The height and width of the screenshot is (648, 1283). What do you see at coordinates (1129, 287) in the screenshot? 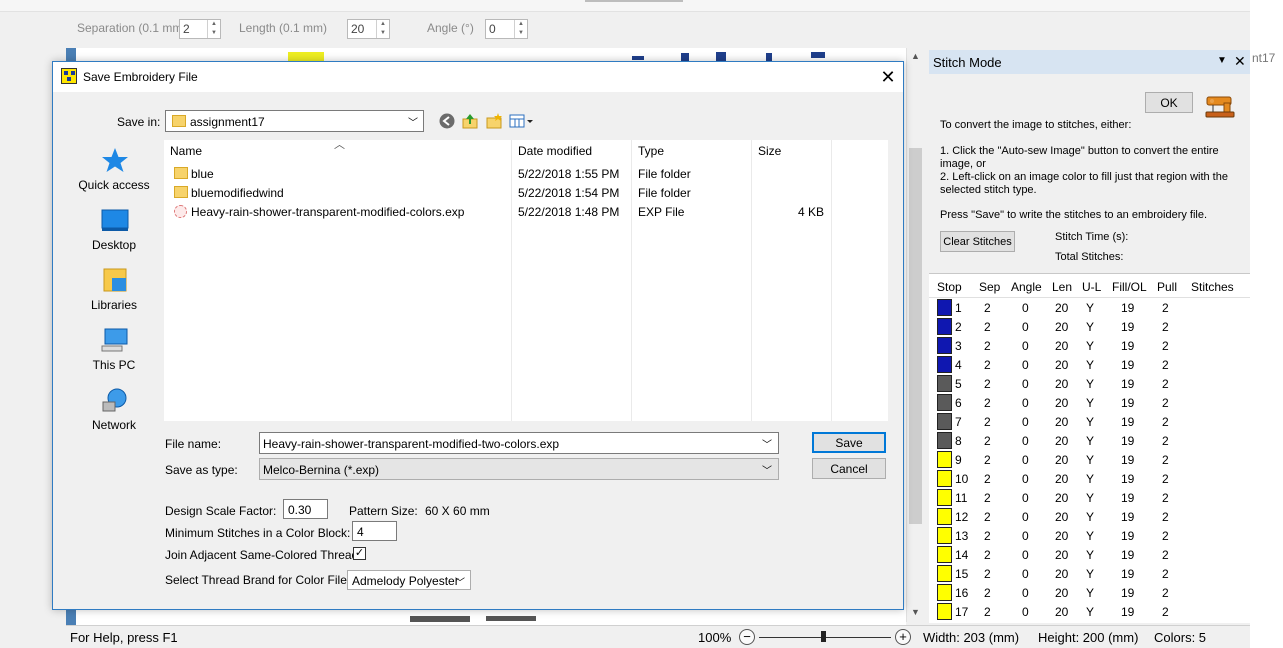
I see `col-fill-ol: Fill/OL` at bounding box center [1129, 287].